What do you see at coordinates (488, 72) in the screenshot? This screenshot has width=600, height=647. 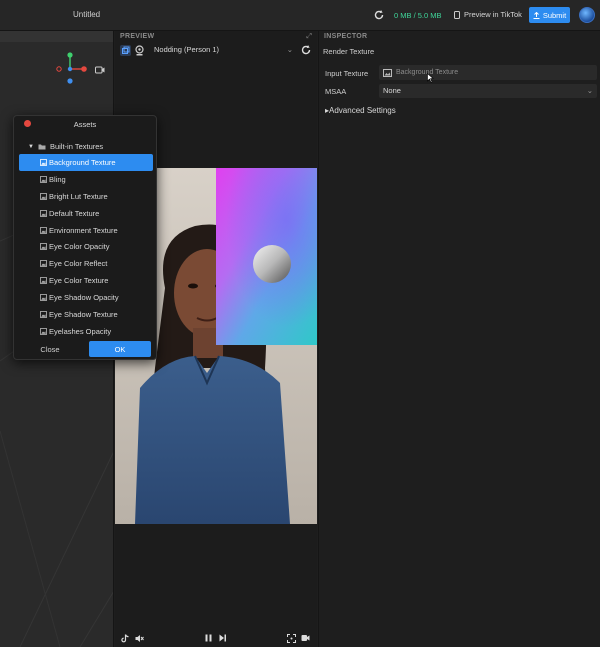 I see `input-texture-field: Background Texture` at bounding box center [488, 72].